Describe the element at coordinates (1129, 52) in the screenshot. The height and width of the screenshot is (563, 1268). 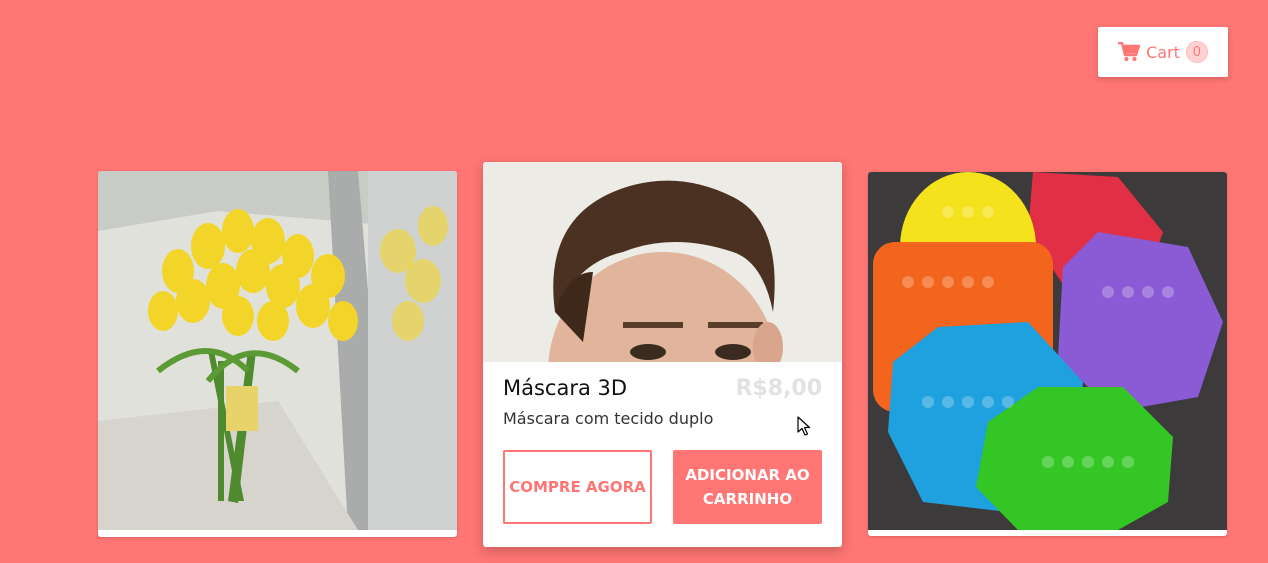
I see `shopping-cart-icon` at that location.